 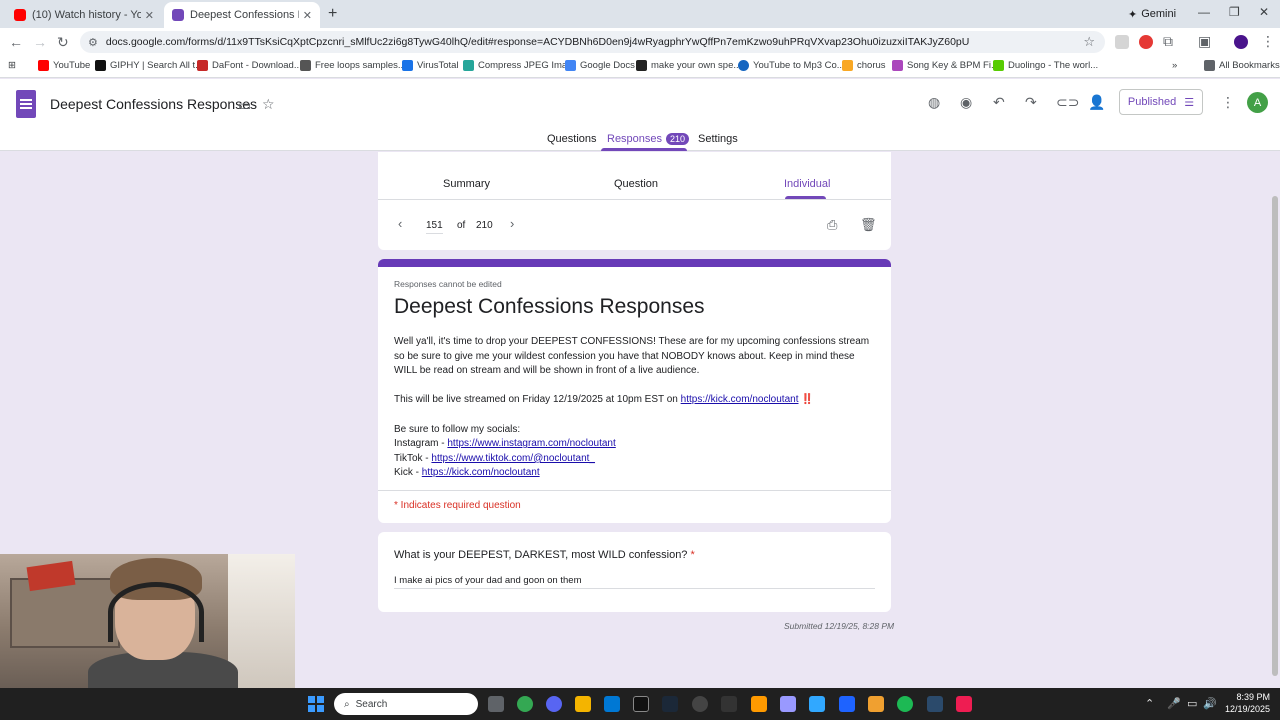 What do you see at coordinates (434, 227) in the screenshot?
I see `response-number-input: 151` at bounding box center [434, 227].